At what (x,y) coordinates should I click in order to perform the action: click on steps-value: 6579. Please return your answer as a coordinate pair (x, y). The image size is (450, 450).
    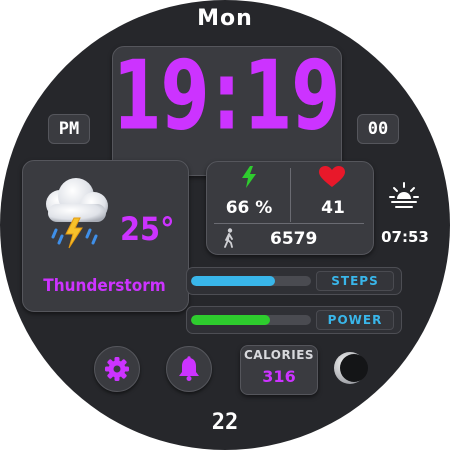
    Looking at the image, I should click on (294, 239).